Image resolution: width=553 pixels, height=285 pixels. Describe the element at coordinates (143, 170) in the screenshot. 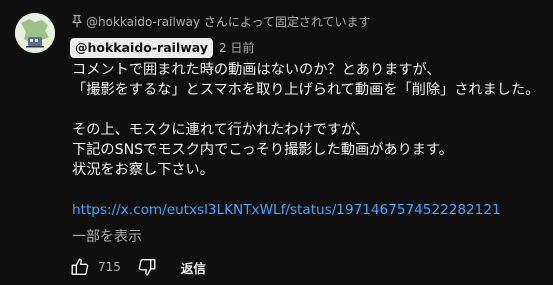

I see `comment-line: 状況をお察し下さい。` at that location.